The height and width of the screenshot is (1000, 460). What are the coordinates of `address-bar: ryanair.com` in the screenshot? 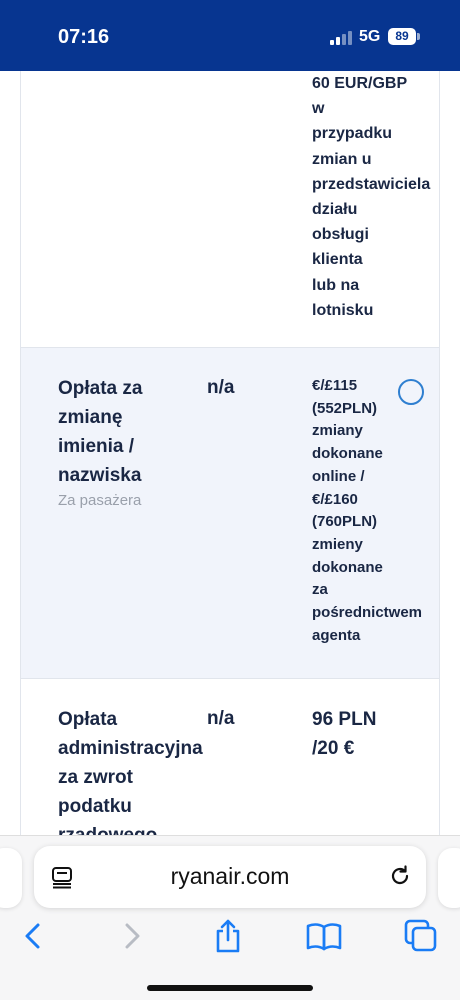 It's located at (230, 877).